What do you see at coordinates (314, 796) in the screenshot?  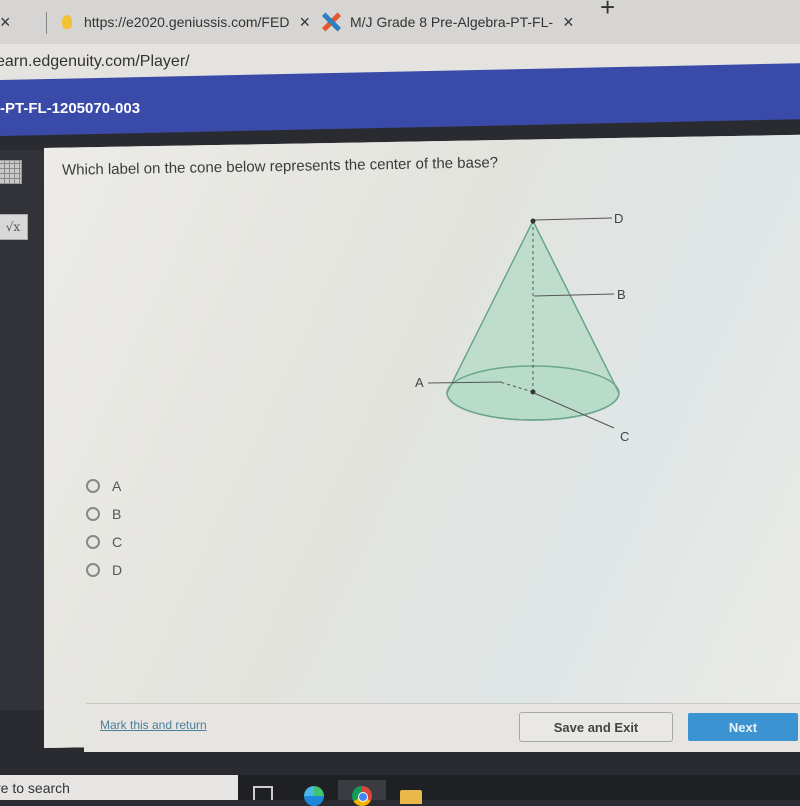 I see `edge-icon` at bounding box center [314, 796].